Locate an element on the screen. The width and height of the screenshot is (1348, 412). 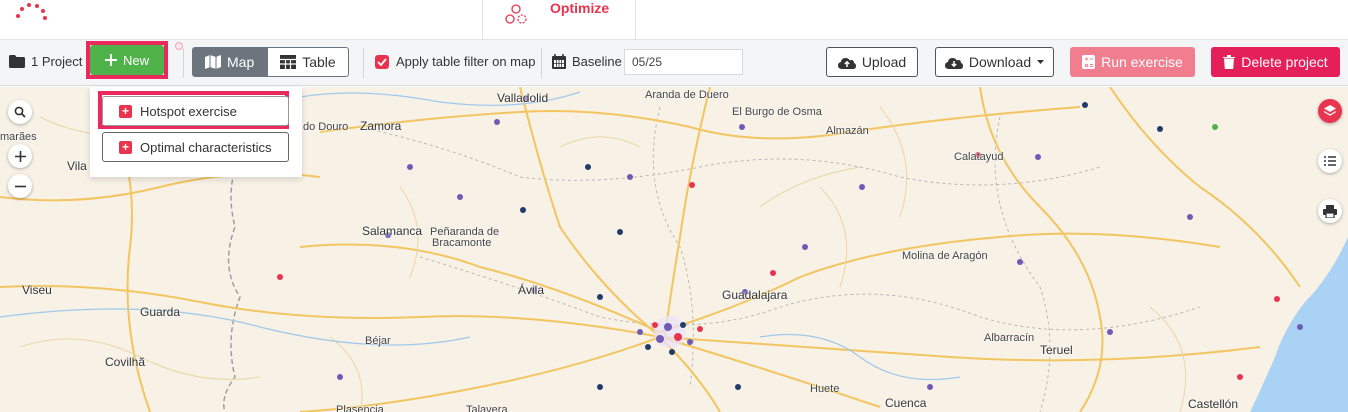
map-place-label: Castellón is located at coordinates (1213, 404).